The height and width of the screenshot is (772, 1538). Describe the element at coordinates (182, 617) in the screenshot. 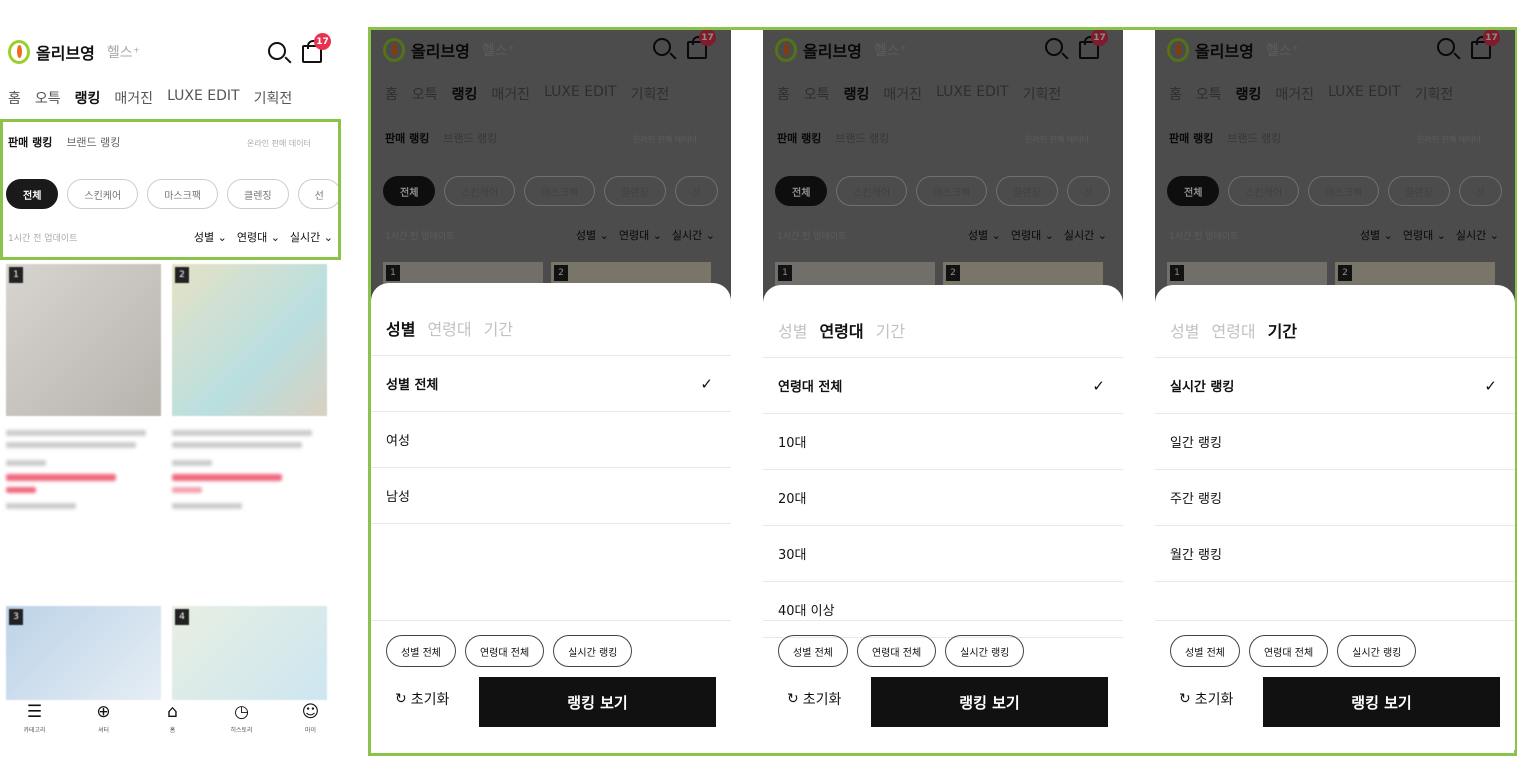

I see `rank-badge: 4` at that location.